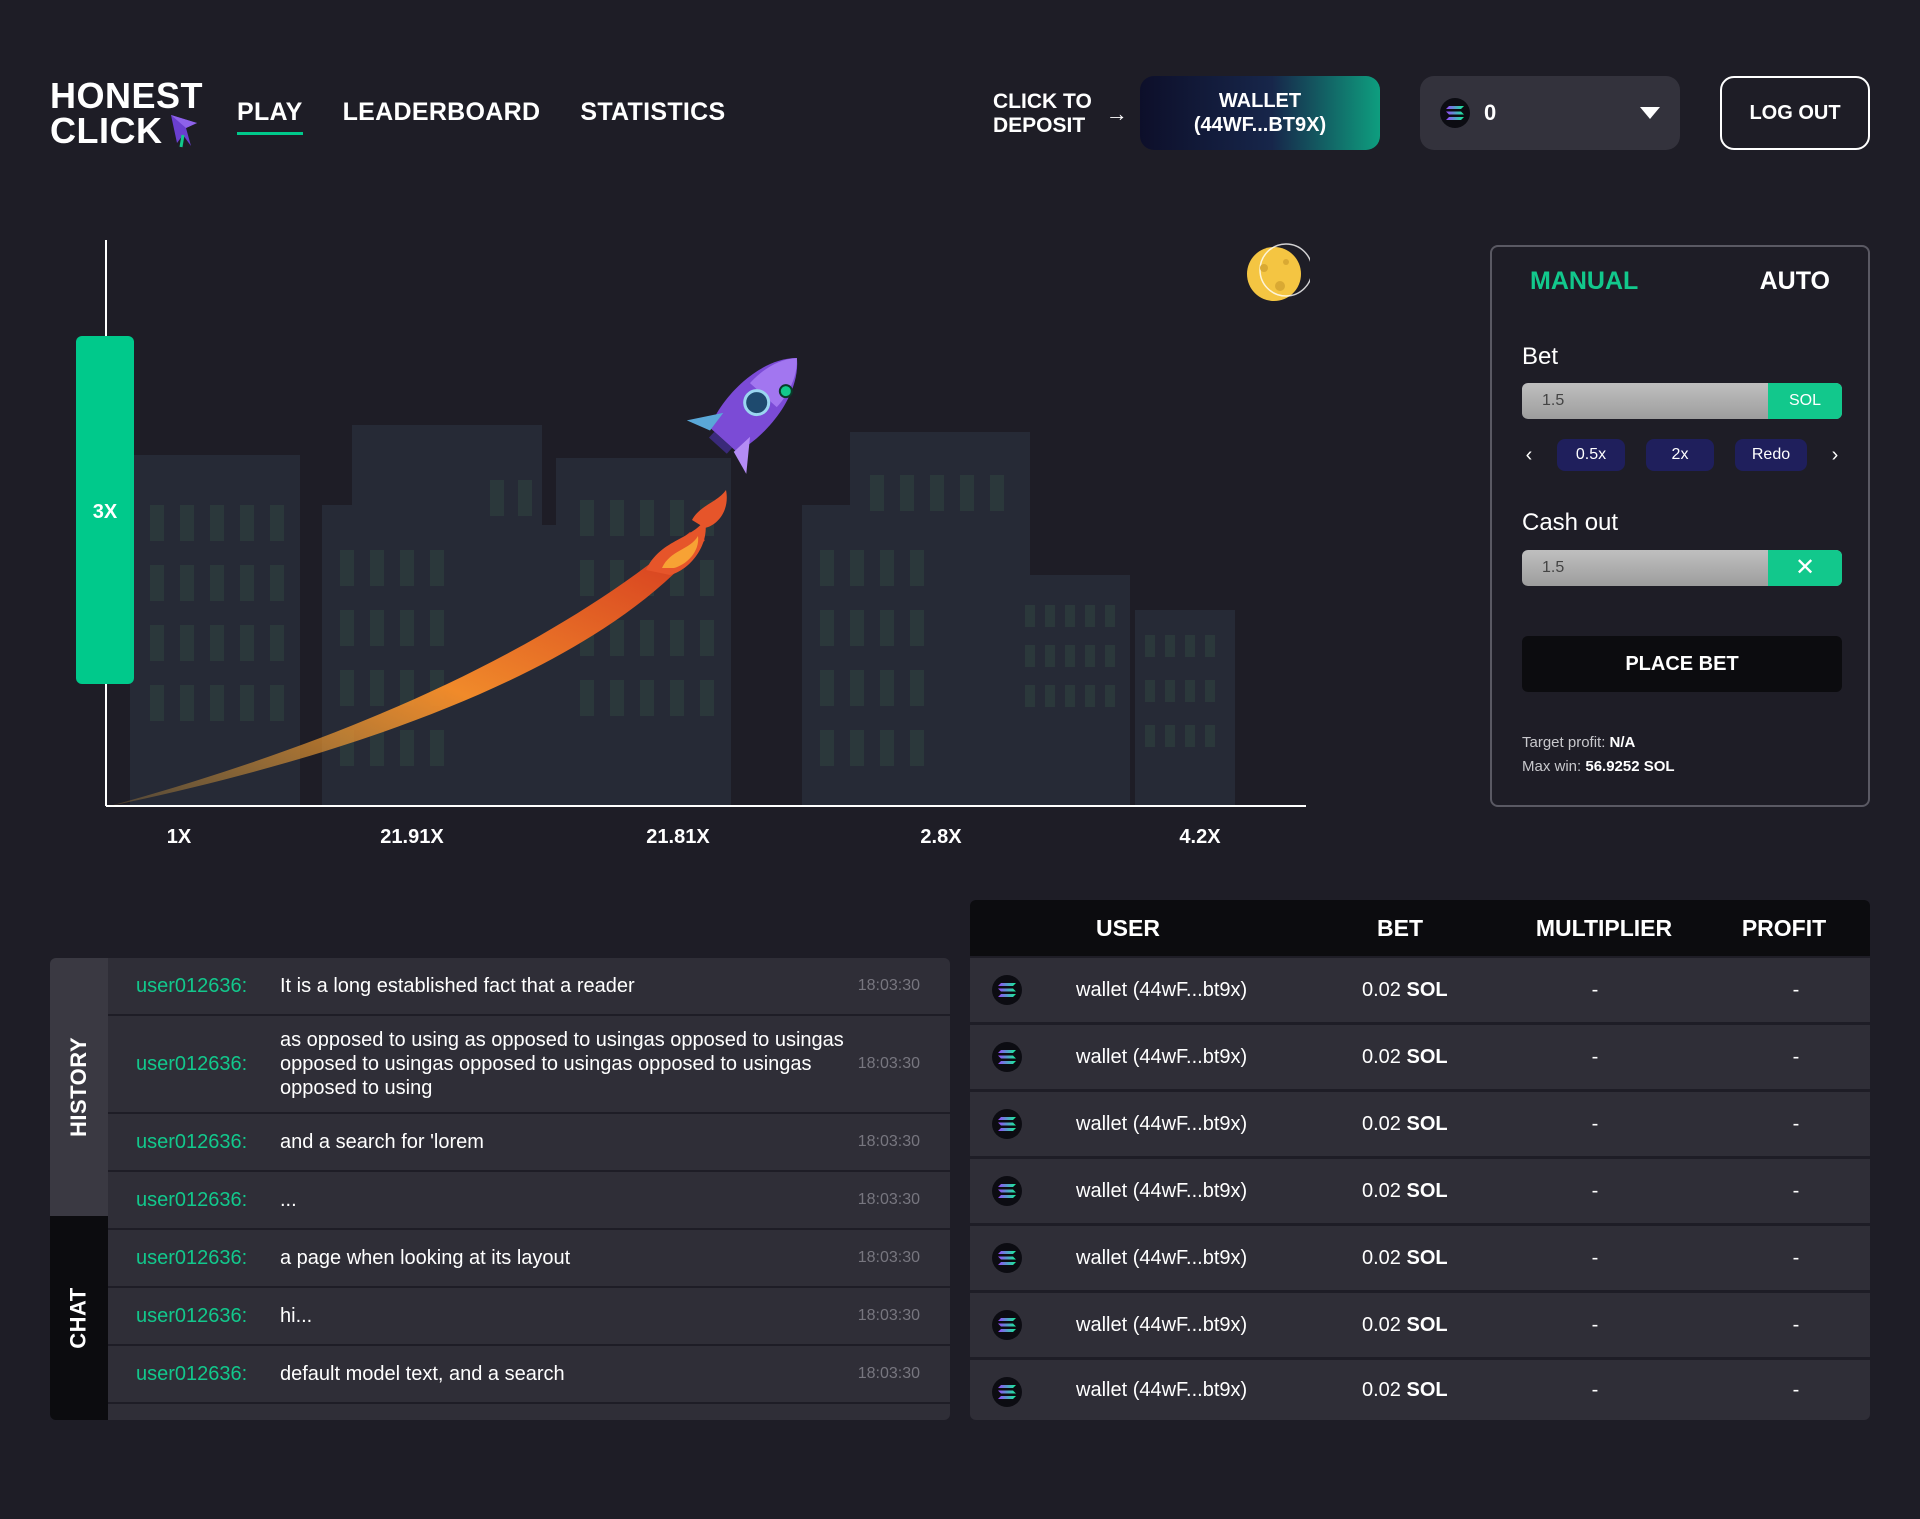  What do you see at coordinates (179, 837) in the screenshot?
I see `x-label: 1X` at bounding box center [179, 837].